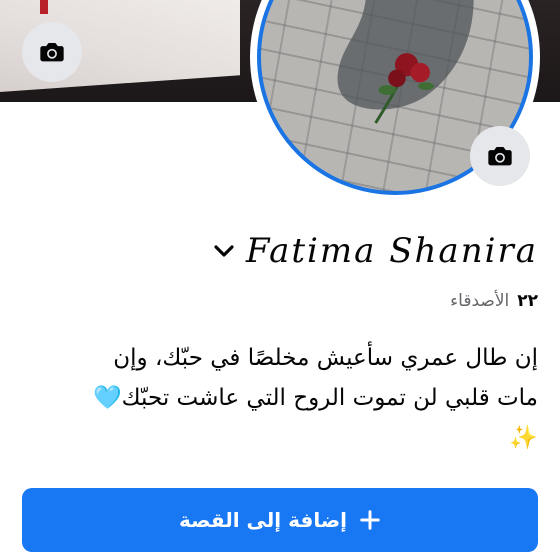 The image size is (560, 560). What do you see at coordinates (224, 251) in the screenshot?
I see `chevron-down-icon` at bounding box center [224, 251].